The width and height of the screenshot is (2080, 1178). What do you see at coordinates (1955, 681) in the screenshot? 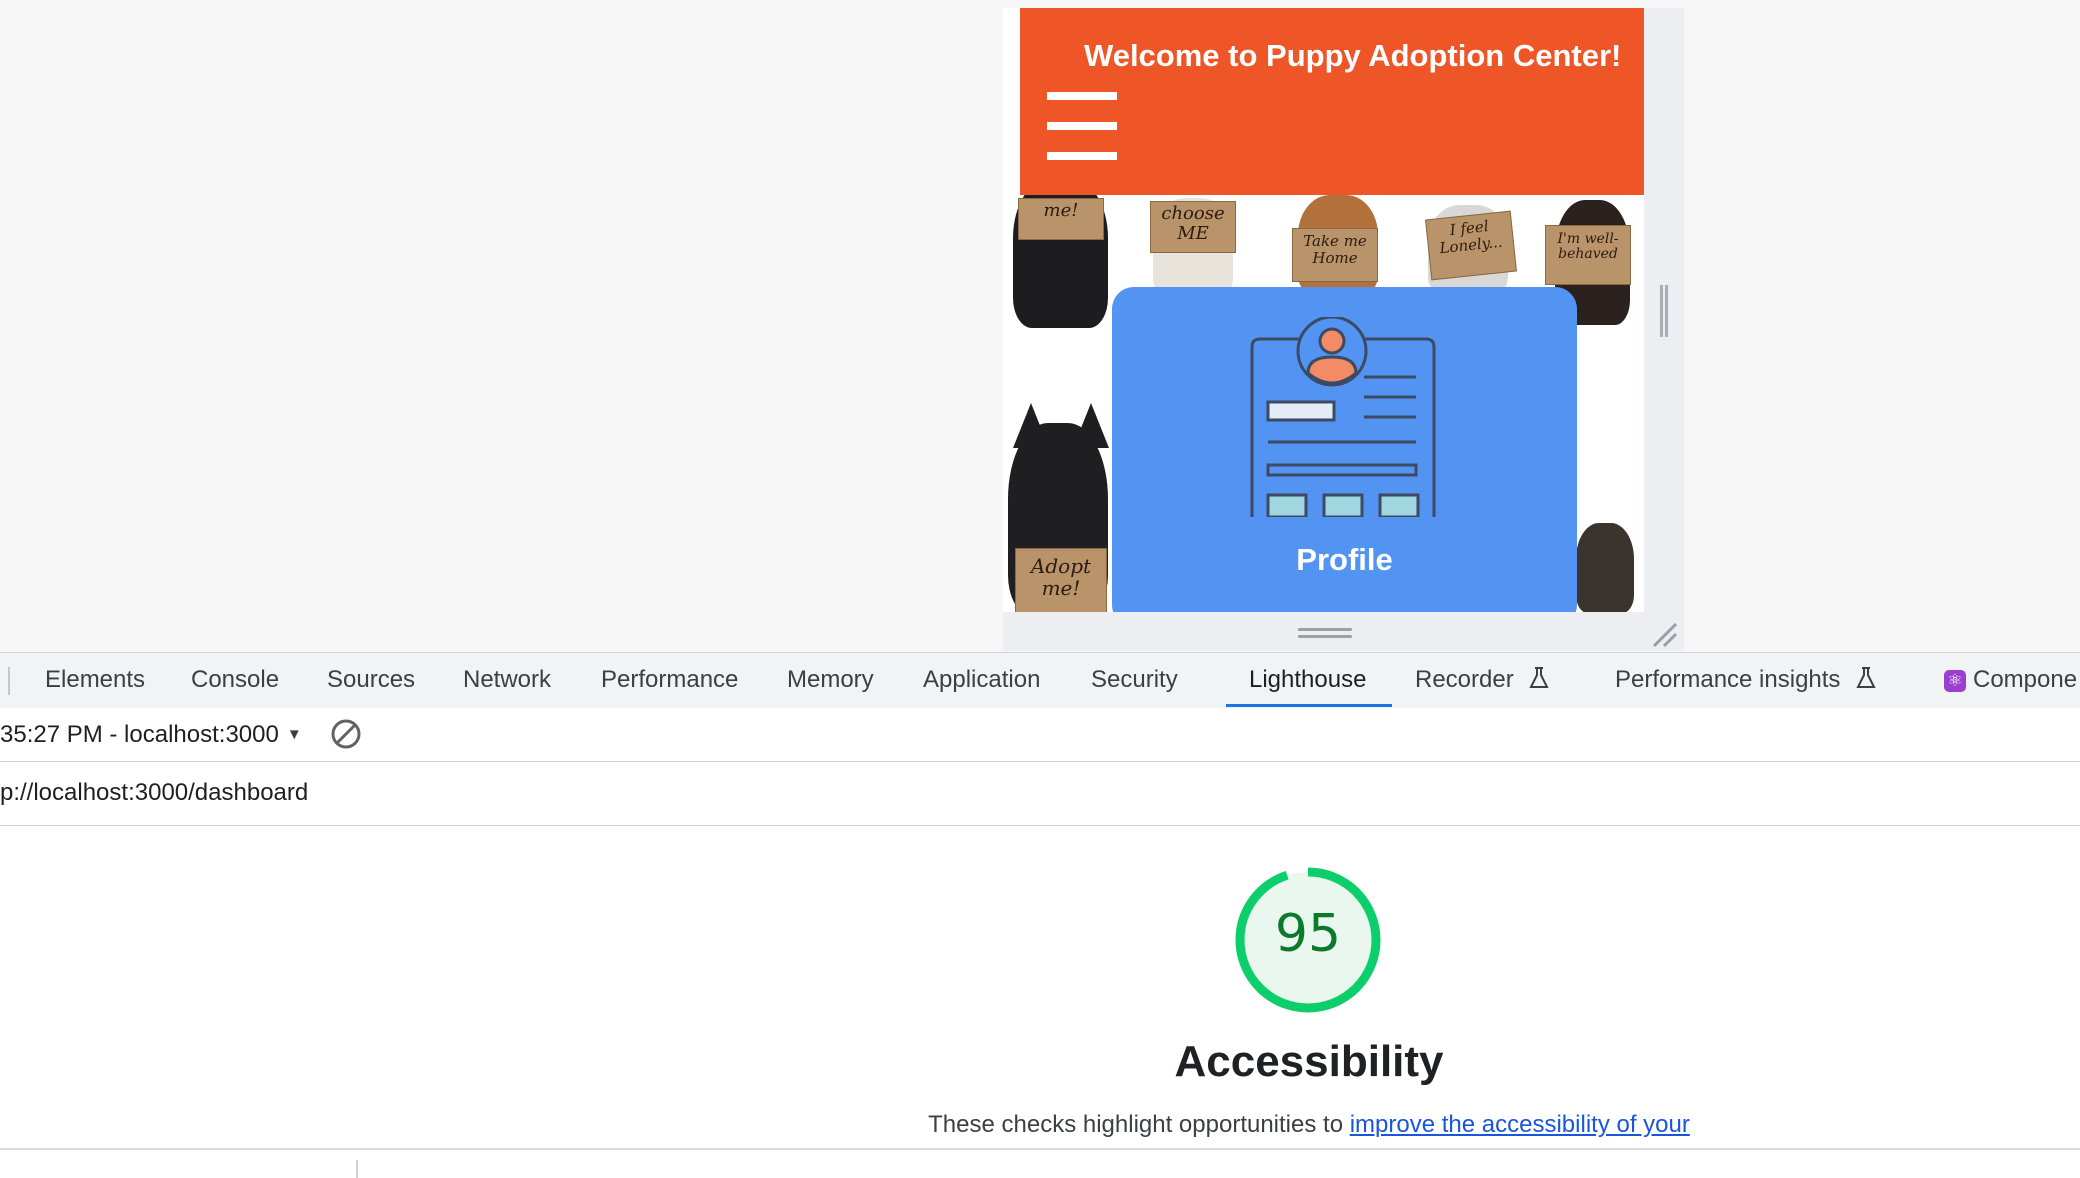
I see `react-icon: ⚛` at bounding box center [1955, 681].